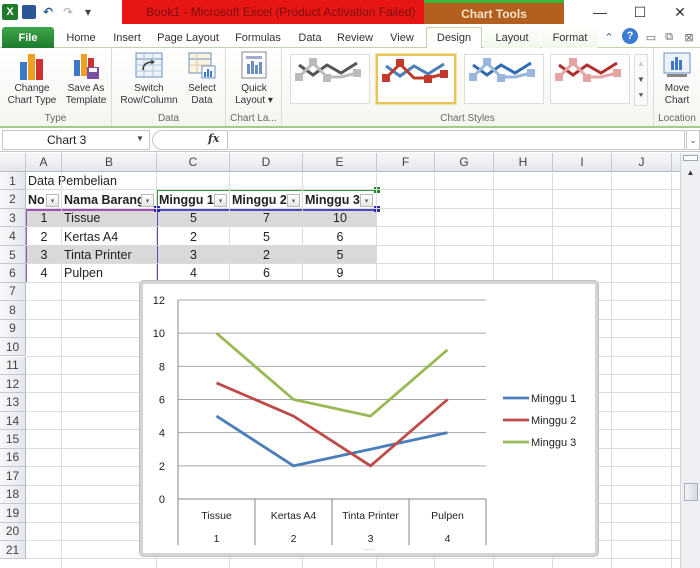  I want to click on tab-design: Design, so click(454, 38).